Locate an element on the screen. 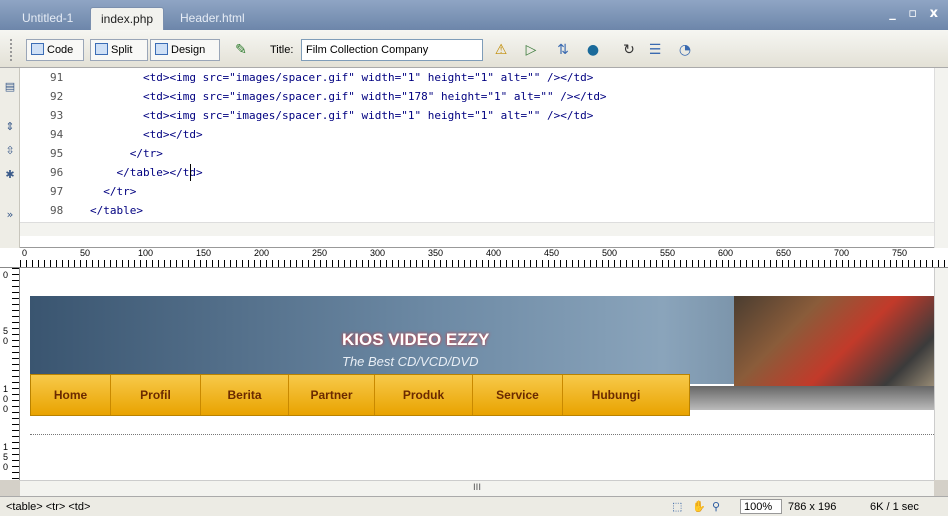 The width and height of the screenshot is (948, 516). ruler-tick: 0 is located at coordinates (25, 253).